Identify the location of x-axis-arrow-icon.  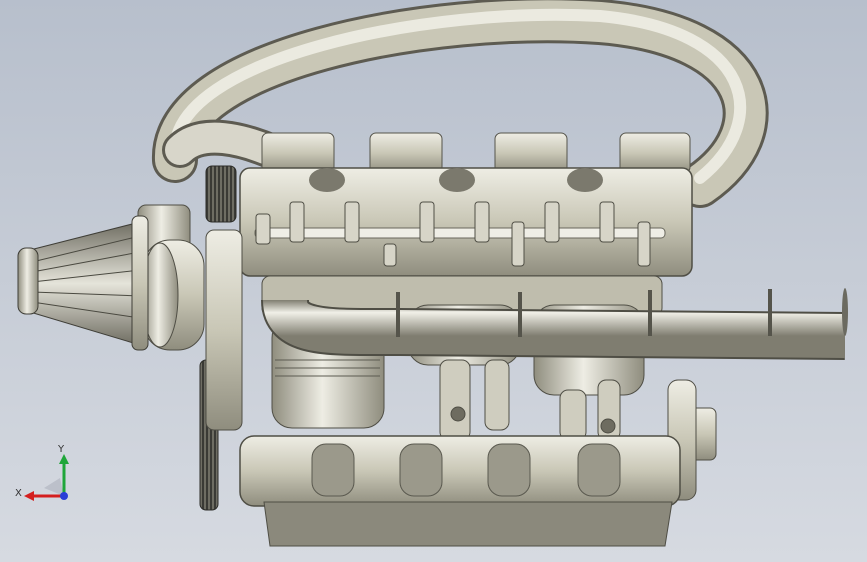
(29, 496).